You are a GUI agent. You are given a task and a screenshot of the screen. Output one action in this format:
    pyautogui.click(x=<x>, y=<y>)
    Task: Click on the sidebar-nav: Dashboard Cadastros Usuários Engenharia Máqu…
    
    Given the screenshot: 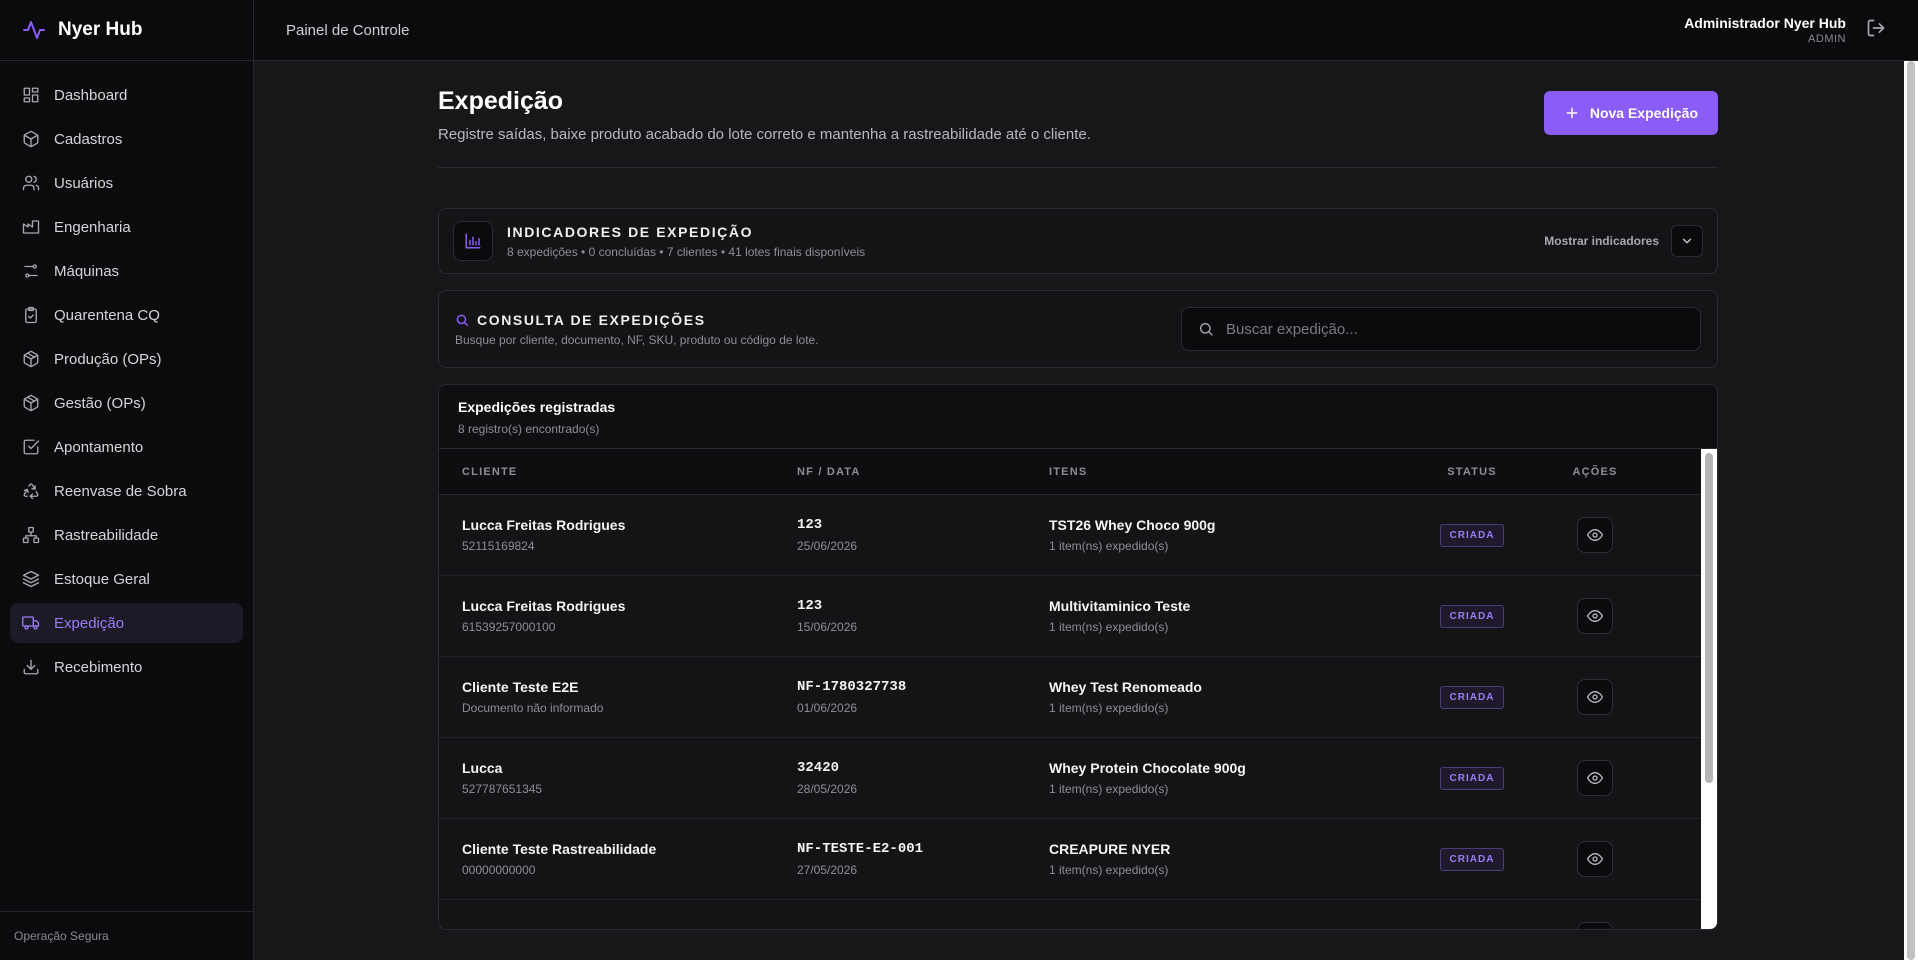 What is the action you would take?
    pyautogui.click(x=126, y=486)
    